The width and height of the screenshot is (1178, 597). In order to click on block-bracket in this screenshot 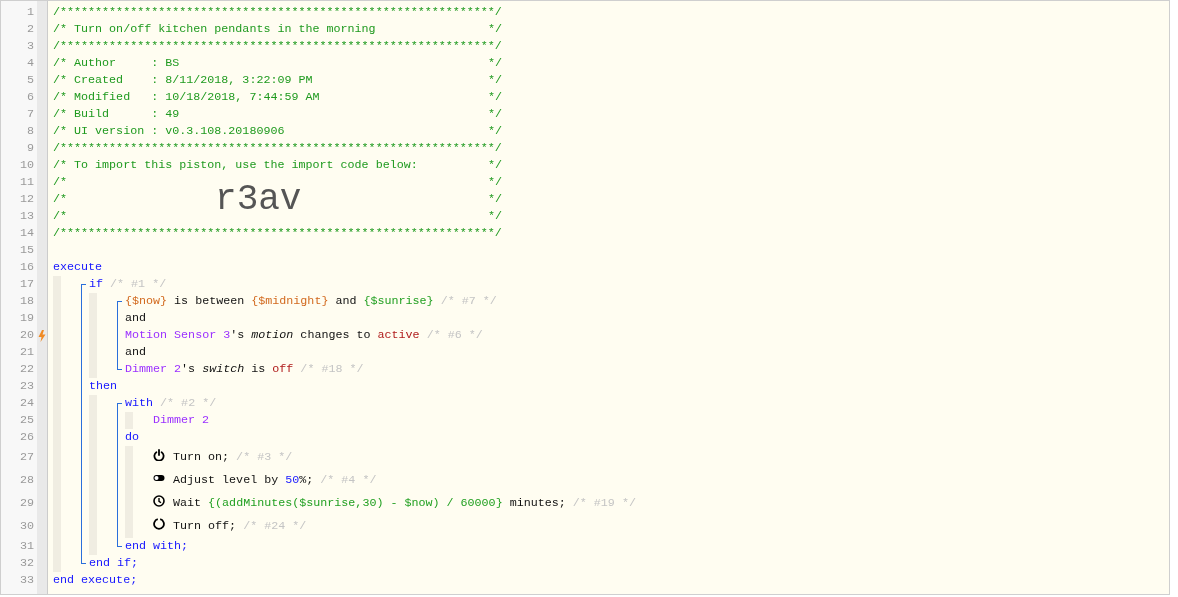, I will do `click(119, 335)`.